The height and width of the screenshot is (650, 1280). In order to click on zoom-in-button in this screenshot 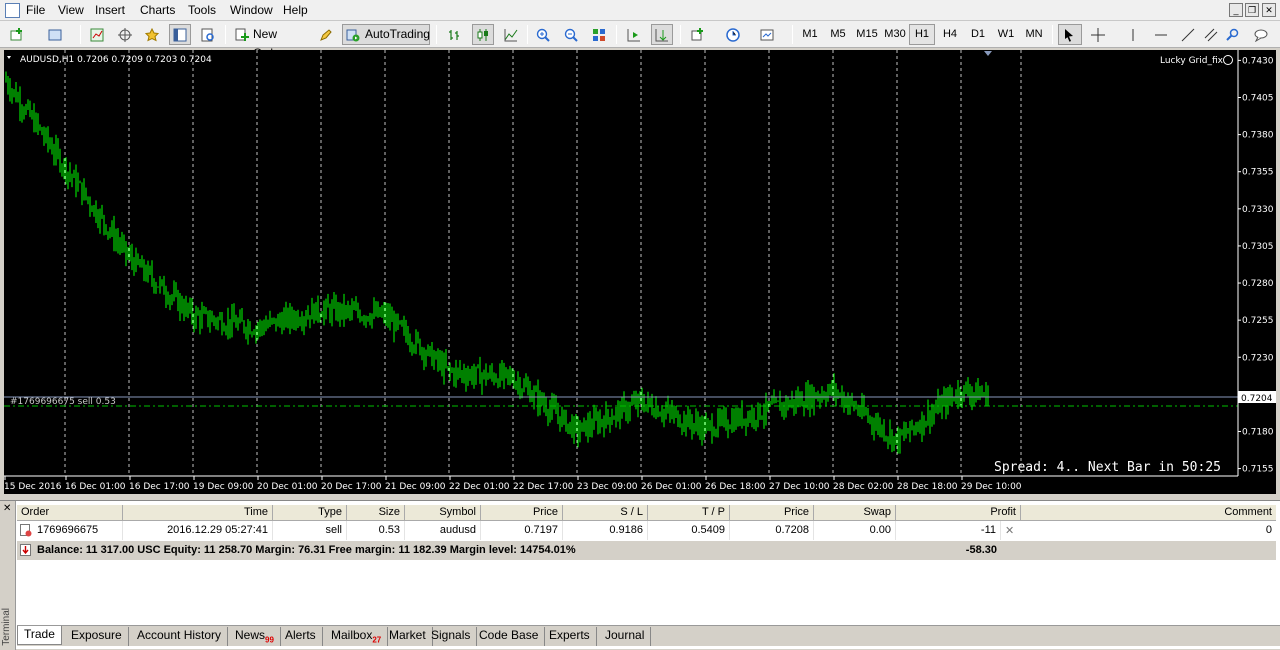, I will do `click(543, 34)`.